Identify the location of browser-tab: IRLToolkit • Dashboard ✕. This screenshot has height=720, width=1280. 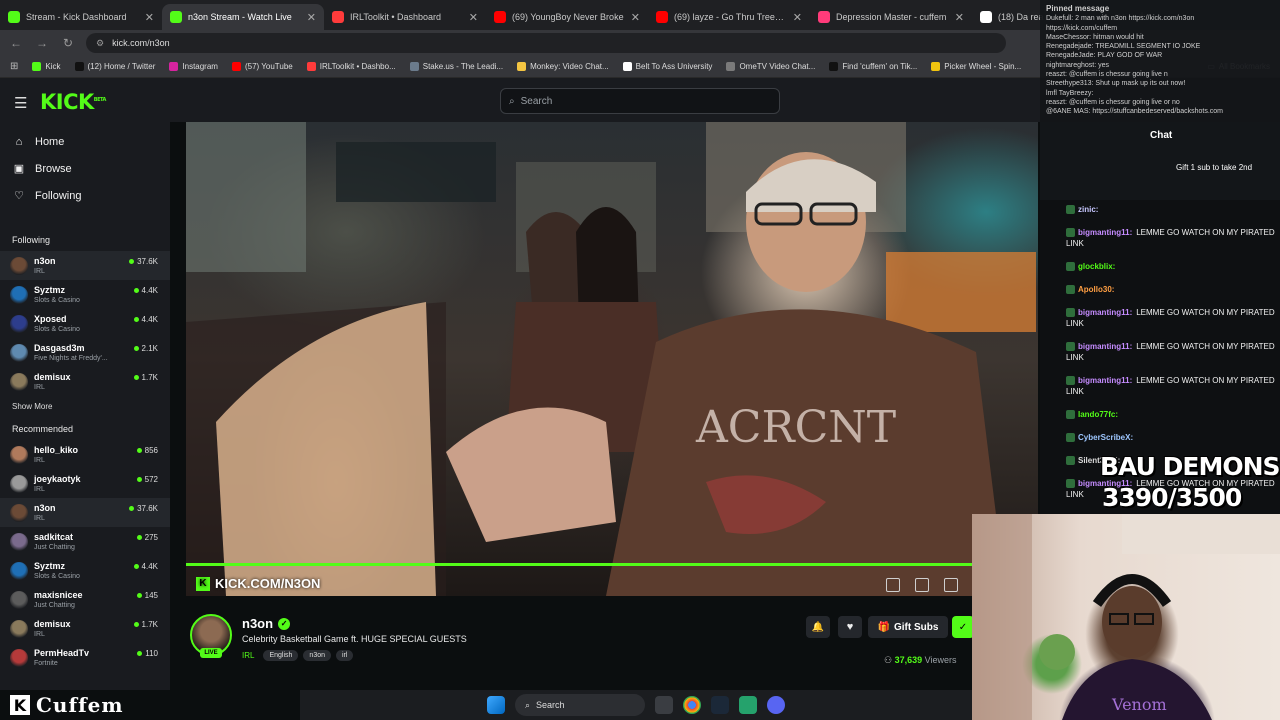
(405, 17).